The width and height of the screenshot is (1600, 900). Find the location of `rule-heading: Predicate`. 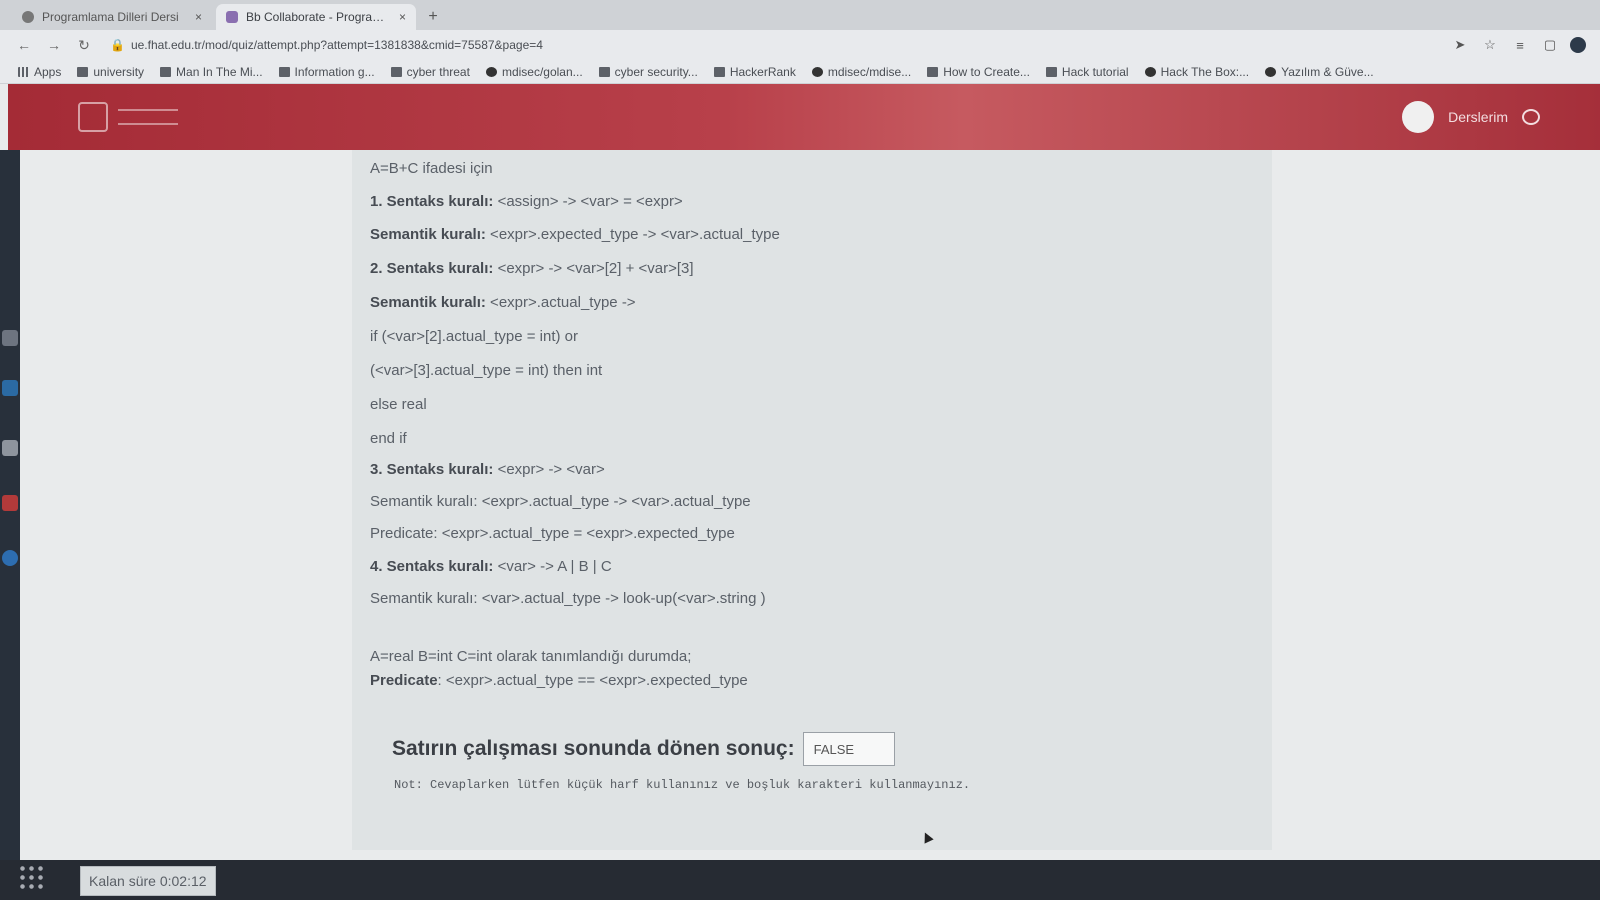

rule-heading: Predicate is located at coordinates (404, 680).